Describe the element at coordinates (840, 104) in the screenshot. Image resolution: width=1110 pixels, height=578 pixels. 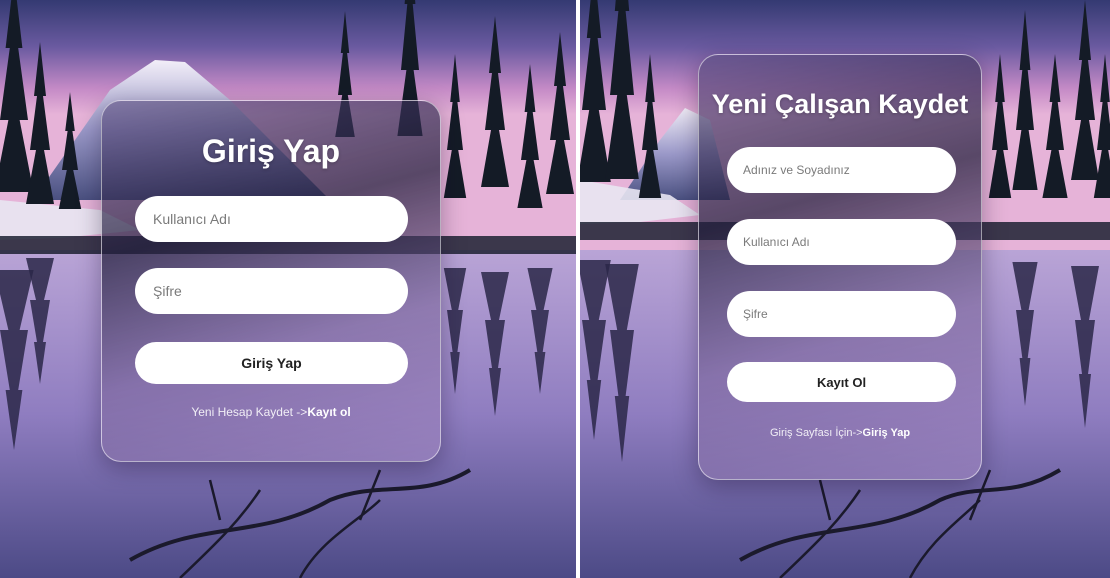
I see `register-title: Yeni Çalışan Kaydet` at that location.